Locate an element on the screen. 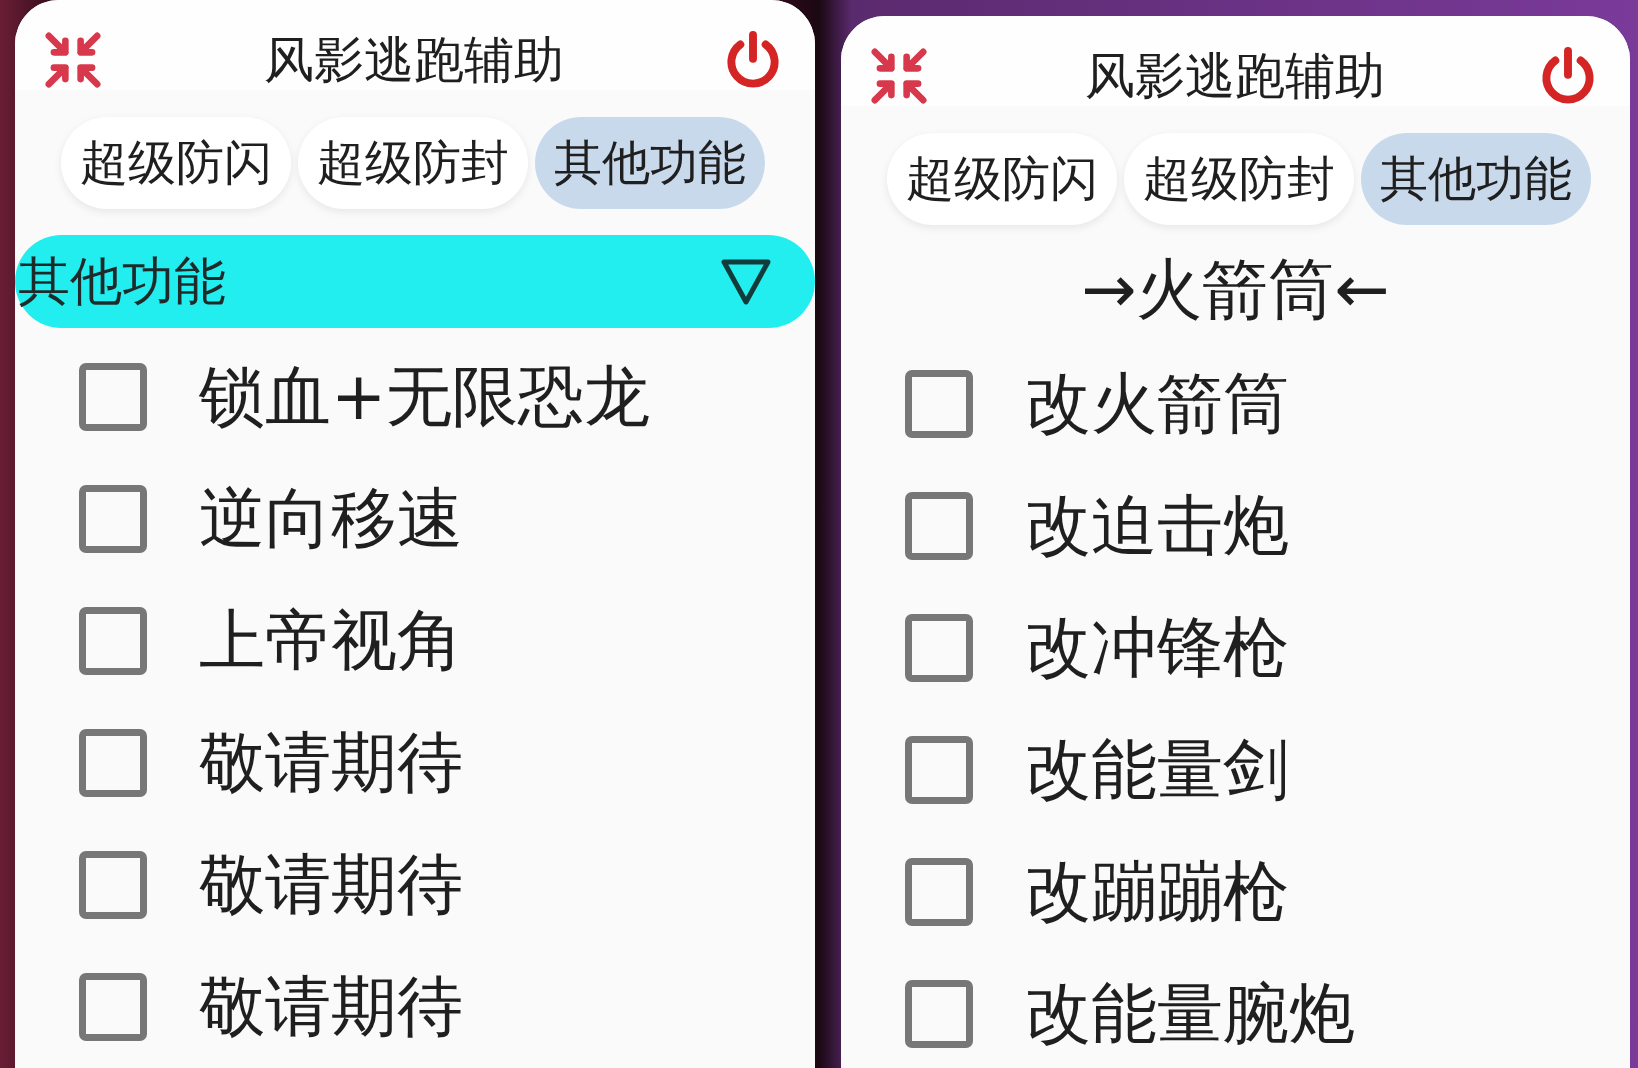 Image resolution: width=1638 pixels, height=1068 pixels. option-label: 改能量剑 is located at coordinates (1157, 770).